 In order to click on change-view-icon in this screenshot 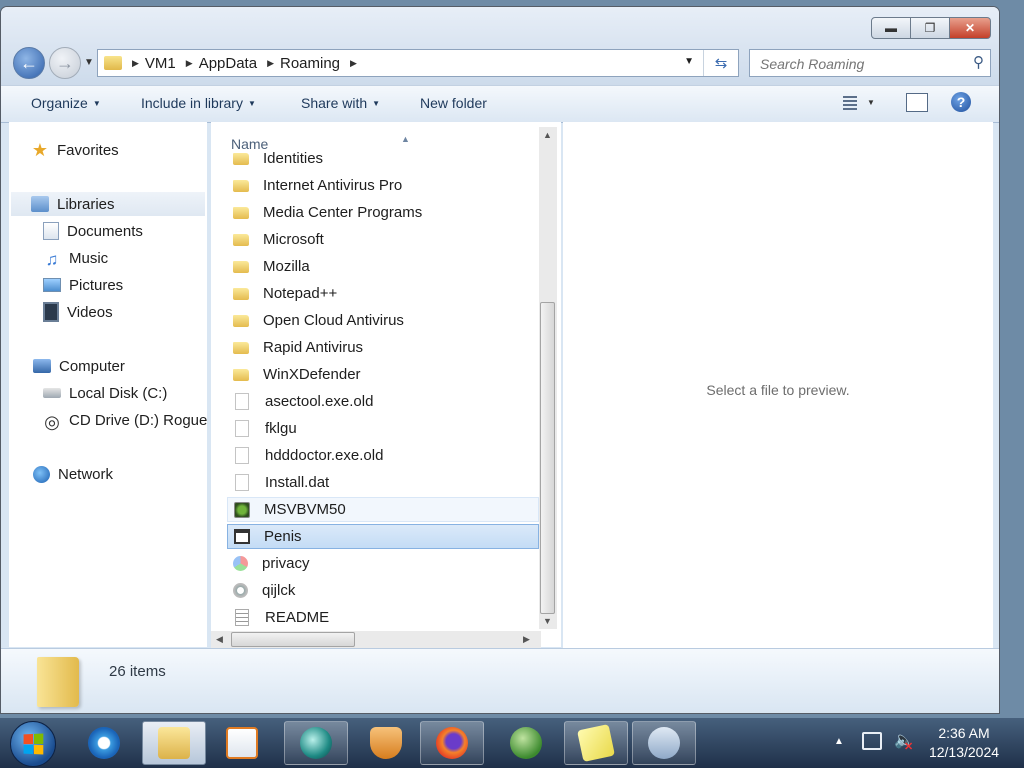, I will do `click(847, 103)`.